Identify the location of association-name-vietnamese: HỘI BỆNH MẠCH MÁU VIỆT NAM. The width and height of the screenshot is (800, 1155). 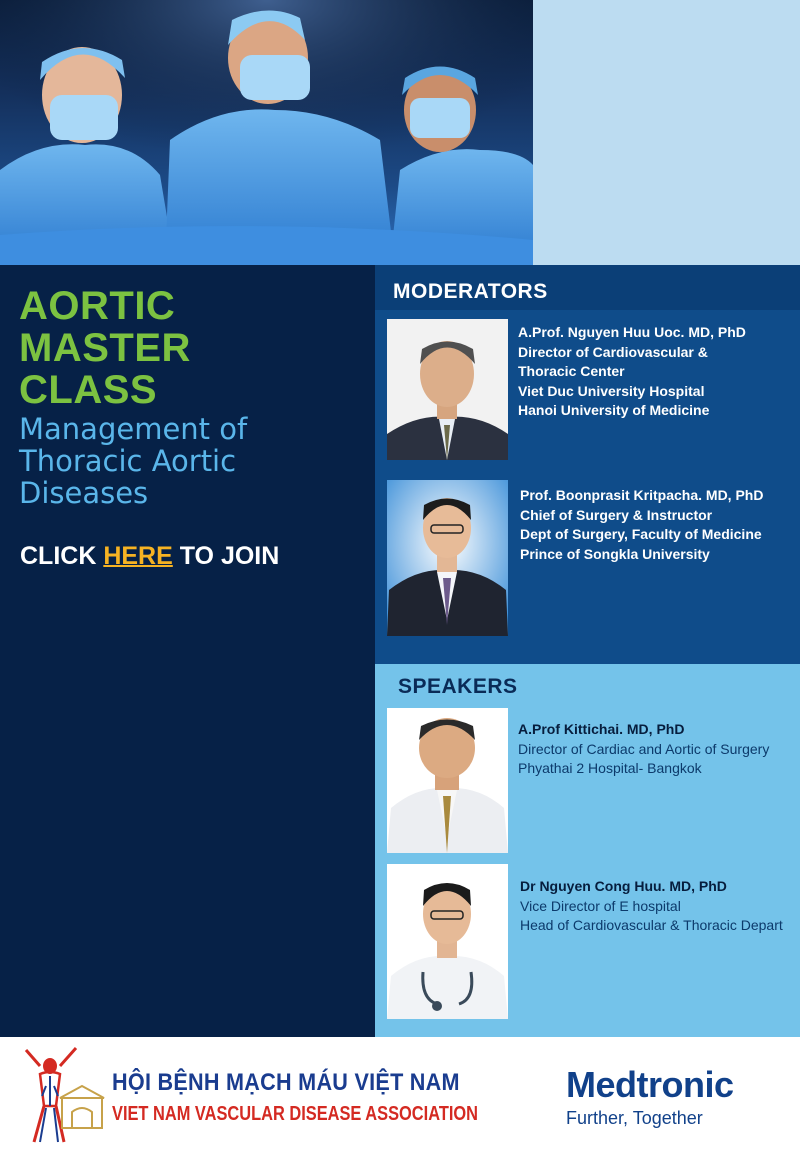
(286, 1082).